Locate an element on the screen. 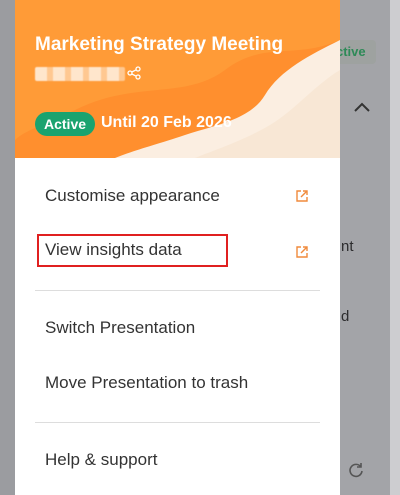 Image resolution: width=400 pixels, height=495 pixels. highlight-box is located at coordinates (132, 250).